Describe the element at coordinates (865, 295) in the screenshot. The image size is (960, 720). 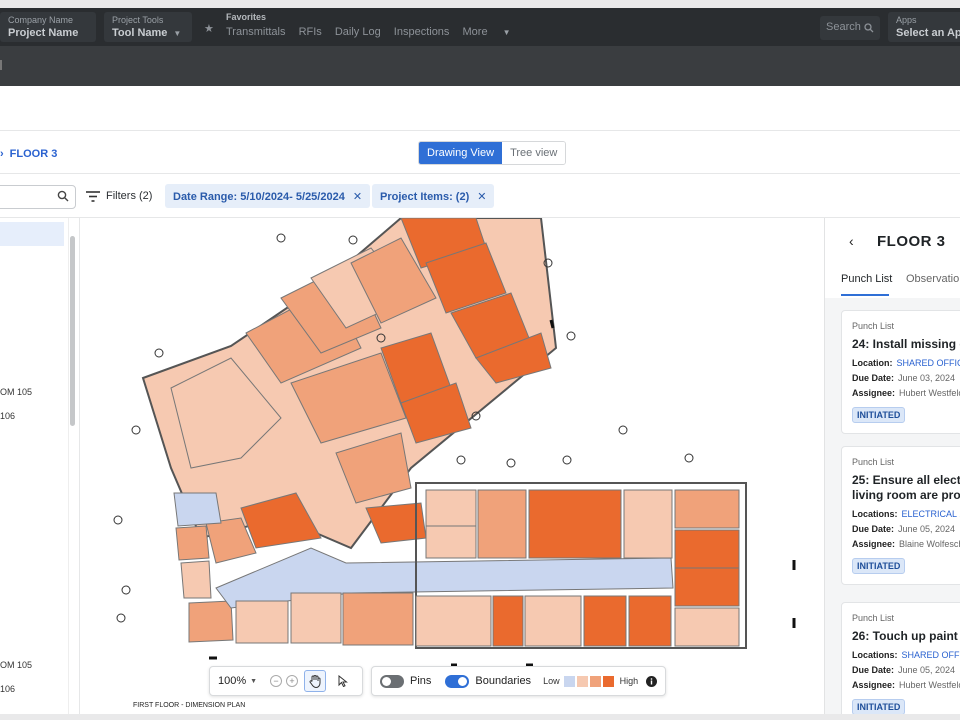
I see `active-tab-indicator` at that location.